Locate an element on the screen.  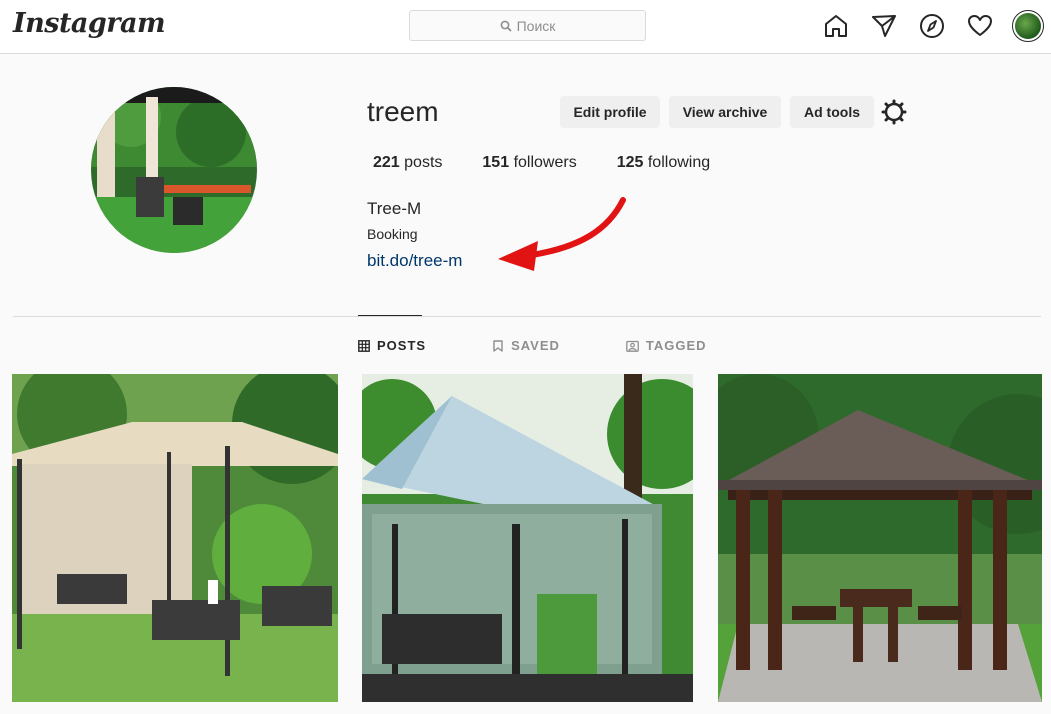
home-icon is located at coordinates (836, 26).